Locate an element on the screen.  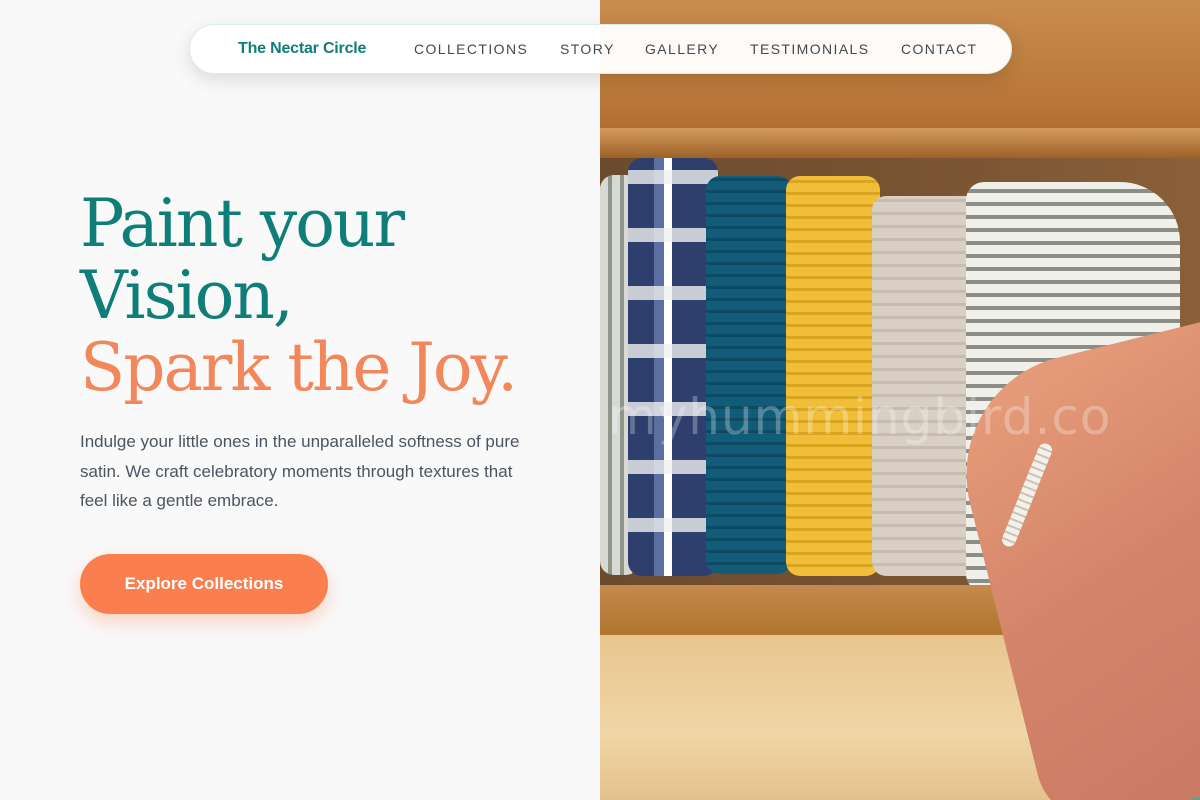
headline-line-3: Spark the Joy. is located at coordinates (299, 367).